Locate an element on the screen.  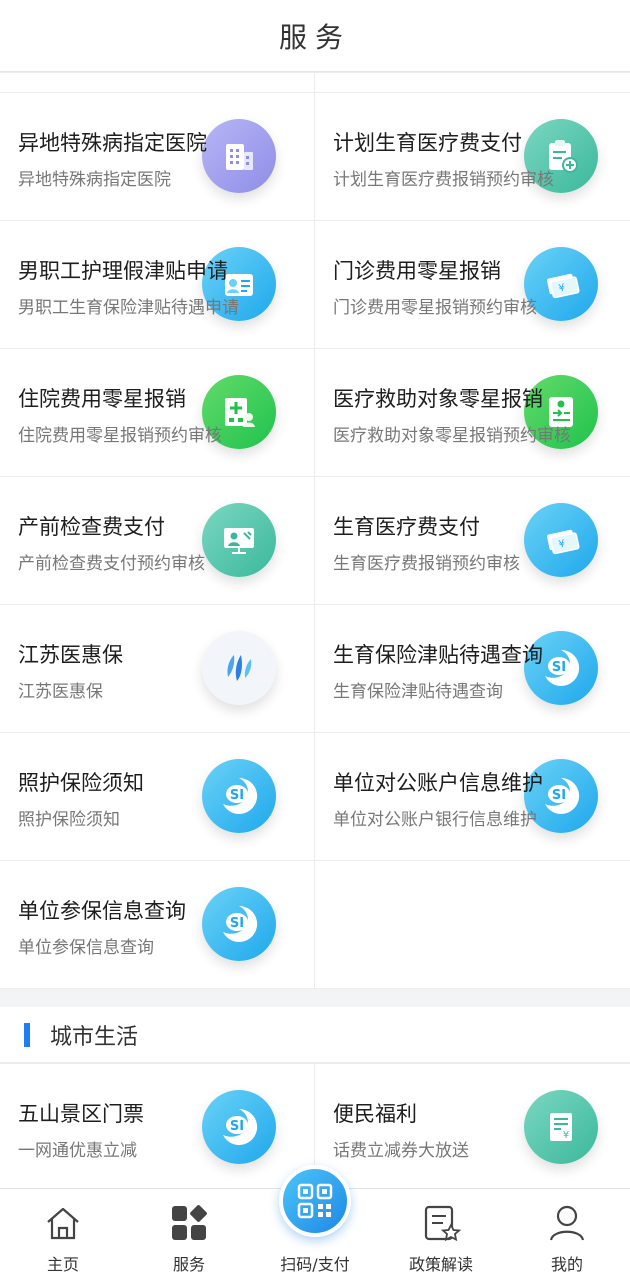
service-tile: SI 单位对公账户信息维护单位对公账户银行信息维护 is located at coordinates (472, 796).